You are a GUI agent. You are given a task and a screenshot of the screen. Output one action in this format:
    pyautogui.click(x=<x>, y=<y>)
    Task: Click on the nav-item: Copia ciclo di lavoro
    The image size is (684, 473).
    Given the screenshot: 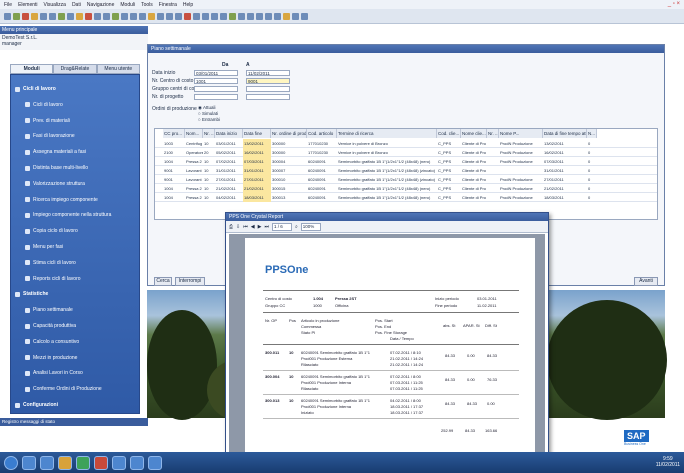 What is the action you would take?
    pyautogui.click(x=75, y=231)
    